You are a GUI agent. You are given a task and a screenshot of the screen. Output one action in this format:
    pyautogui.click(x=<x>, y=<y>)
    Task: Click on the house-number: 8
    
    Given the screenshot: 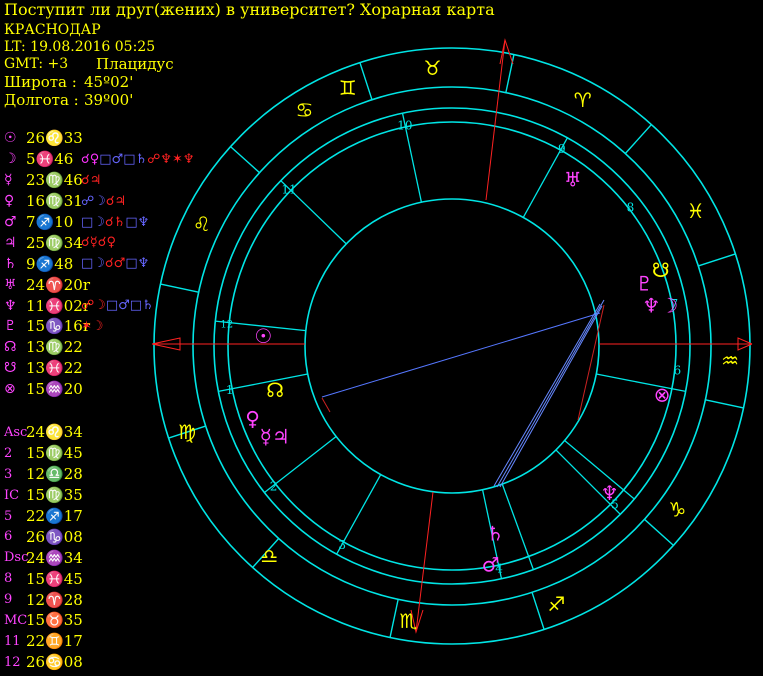 What is the action you would take?
    pyautogui.click(x=631, y=208)
    